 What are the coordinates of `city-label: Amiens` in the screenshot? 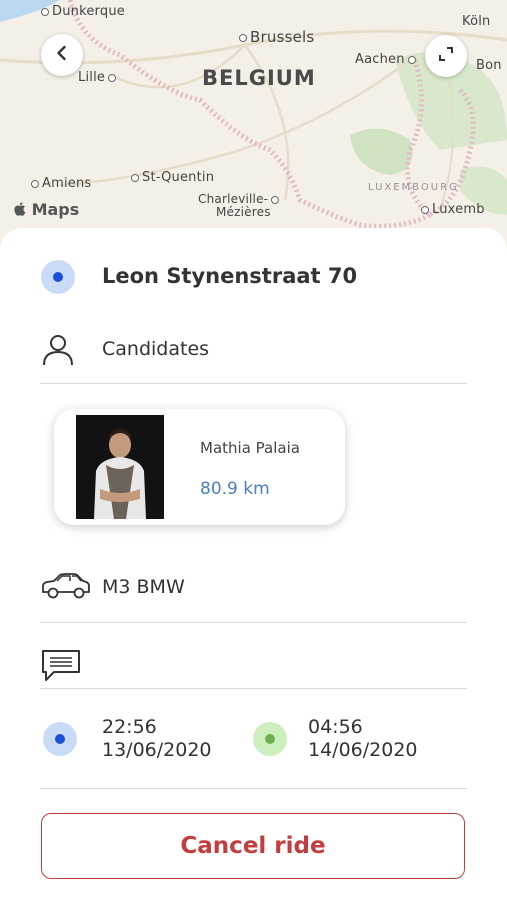 It's located at (59, 183).